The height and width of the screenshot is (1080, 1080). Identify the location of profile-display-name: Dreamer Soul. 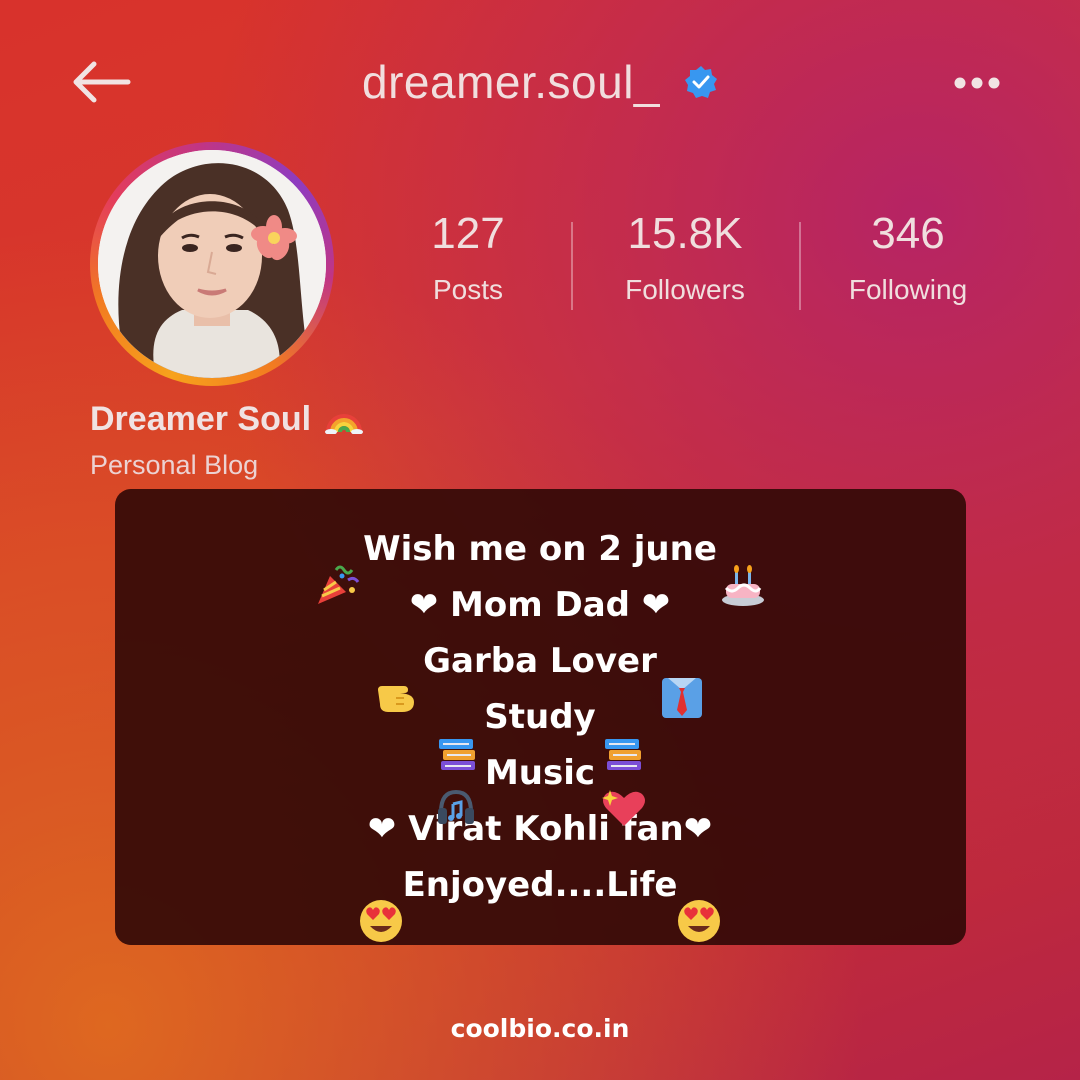
(227, 419).